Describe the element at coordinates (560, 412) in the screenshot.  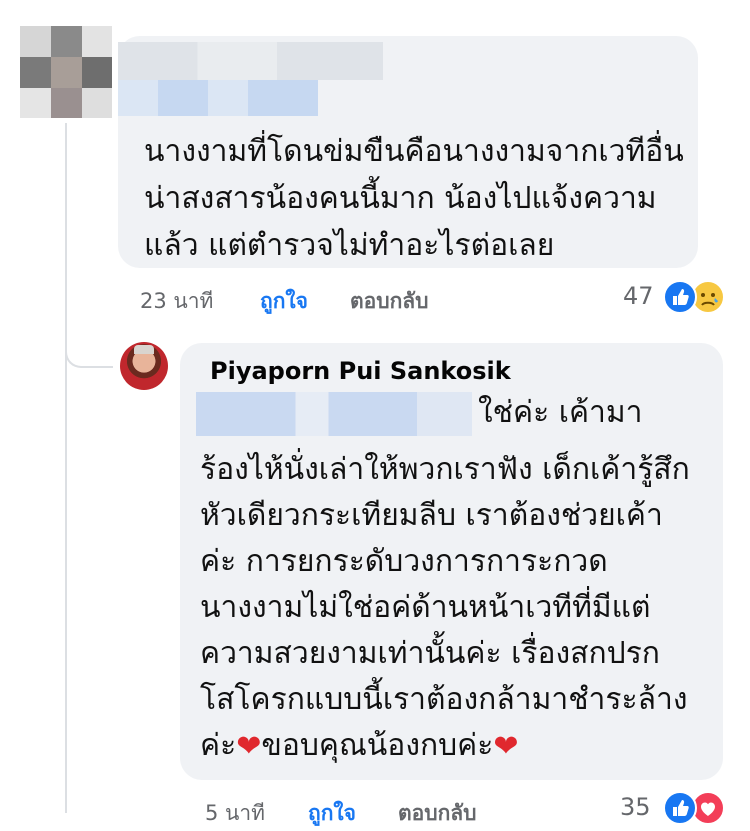
I see `reply-line: ใช่ค่ะ เค้ามา` at that location.